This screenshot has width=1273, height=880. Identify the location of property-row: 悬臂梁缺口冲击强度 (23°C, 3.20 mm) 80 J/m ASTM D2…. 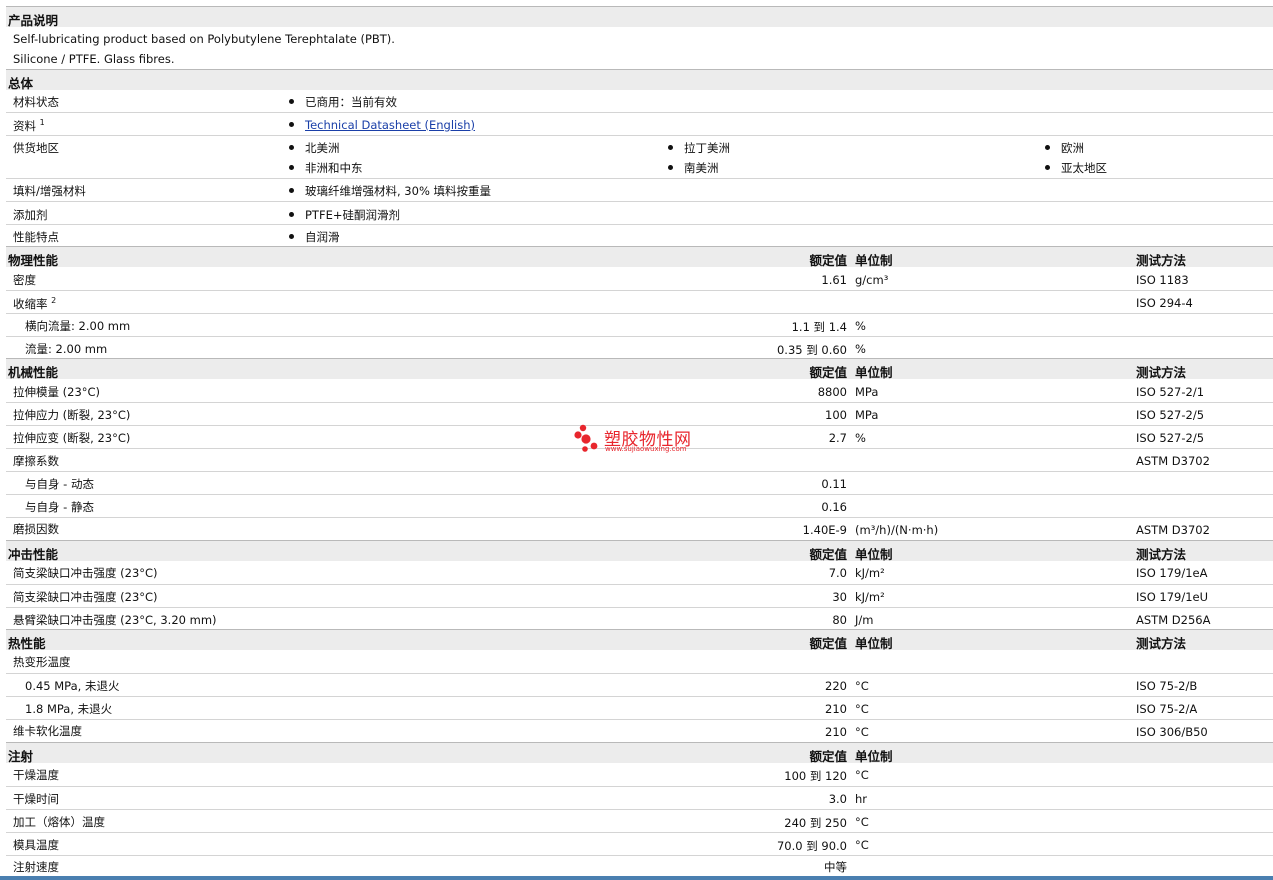
(639, 618).